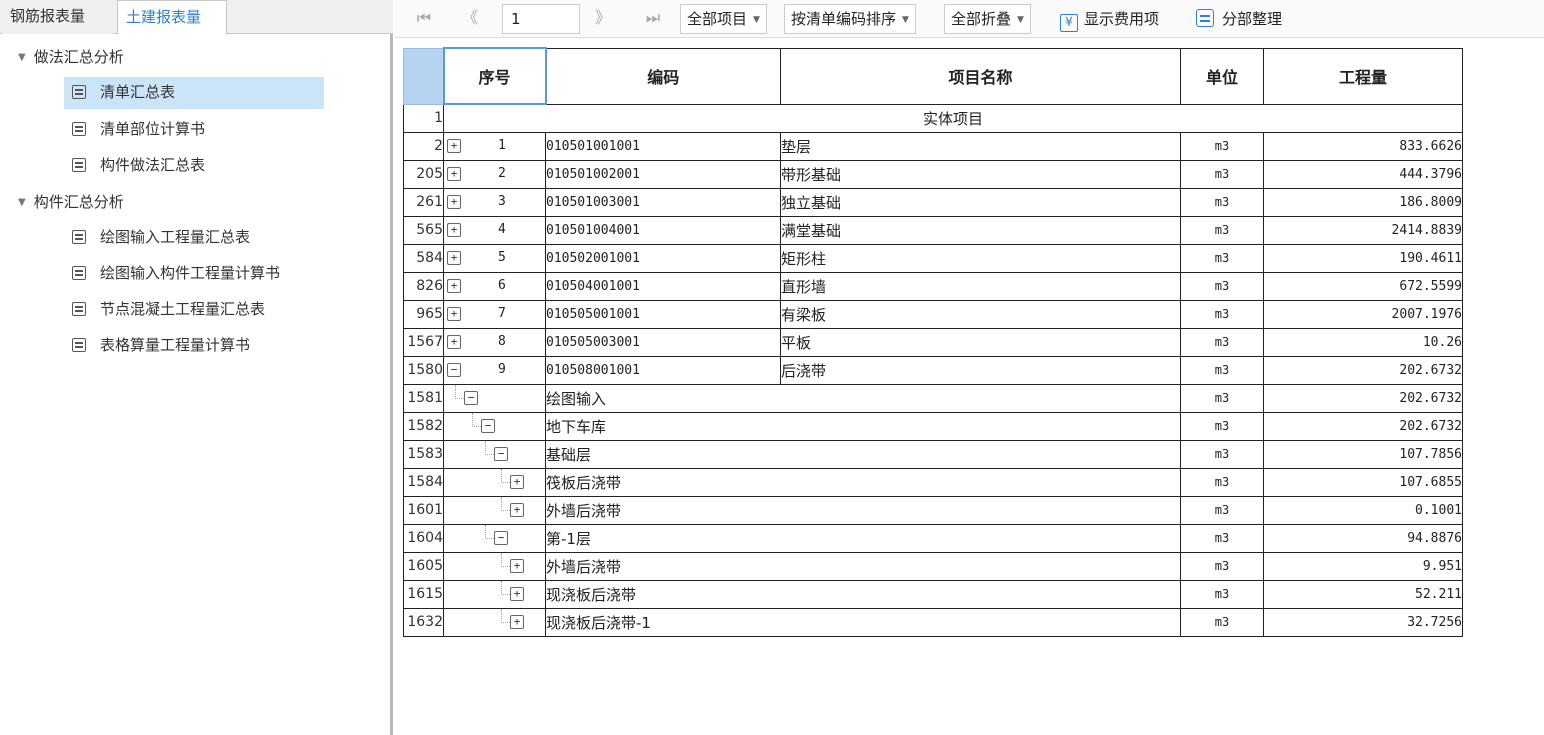 The width and height of the screenshot is (1544, 735). I want to click on section-row: 1 实体项目, so click(933, 118).